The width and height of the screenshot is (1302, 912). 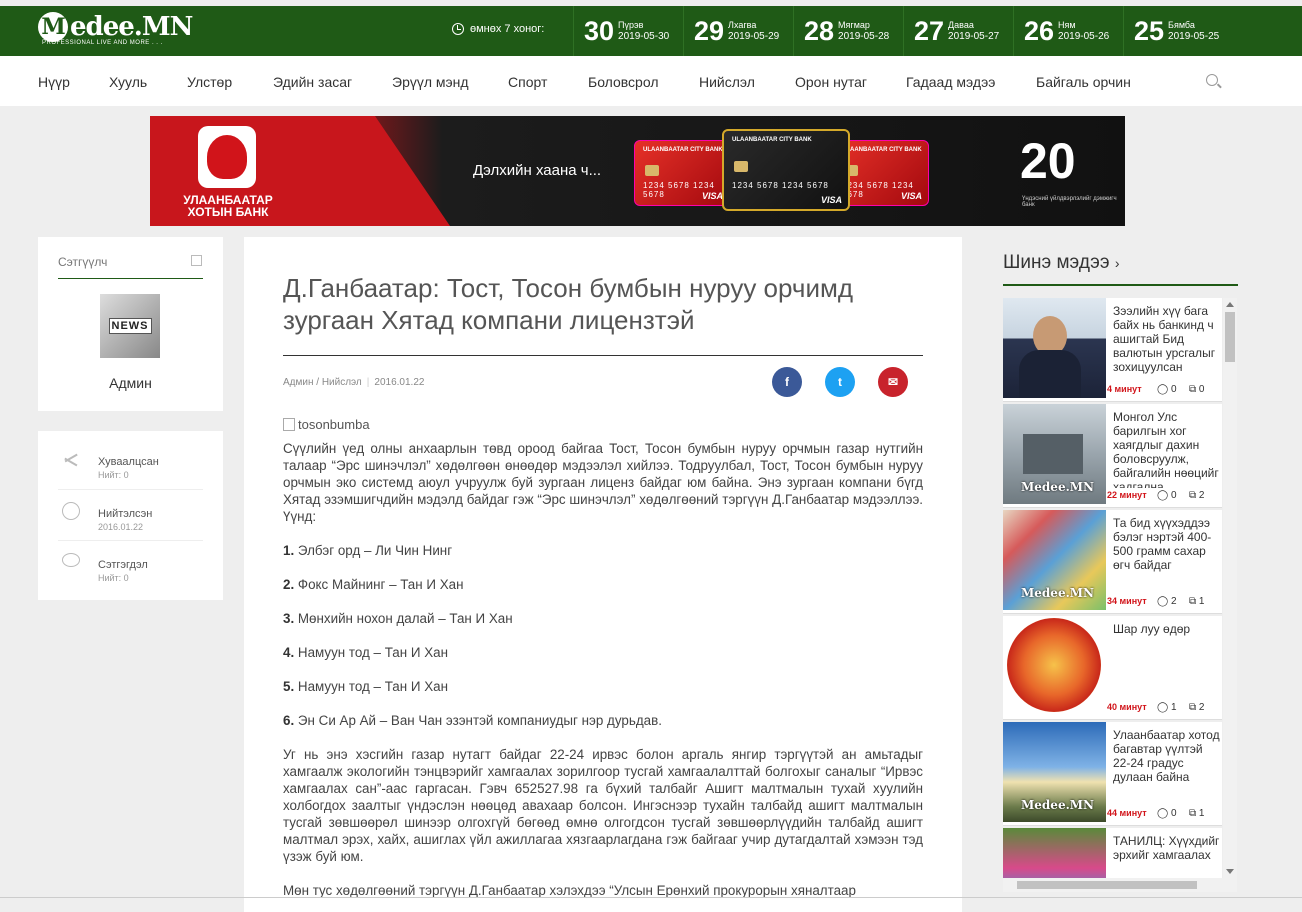 What do you see at coordinates (196, 260) in the screenshot?
I see `external-link-icon` at bounding box center [196, 260].